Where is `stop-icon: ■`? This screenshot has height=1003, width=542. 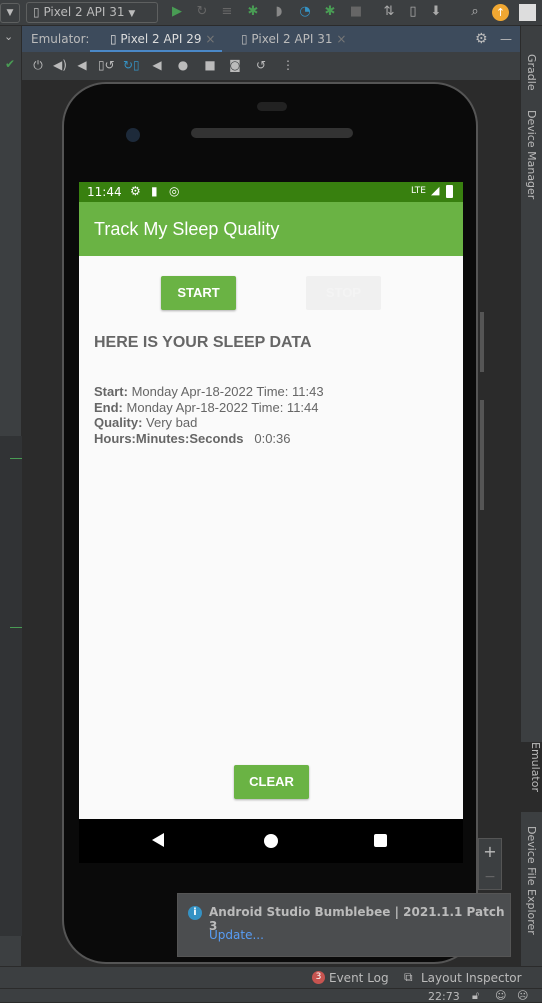
stop-icon: ■ is located at coordinates (356, 12).